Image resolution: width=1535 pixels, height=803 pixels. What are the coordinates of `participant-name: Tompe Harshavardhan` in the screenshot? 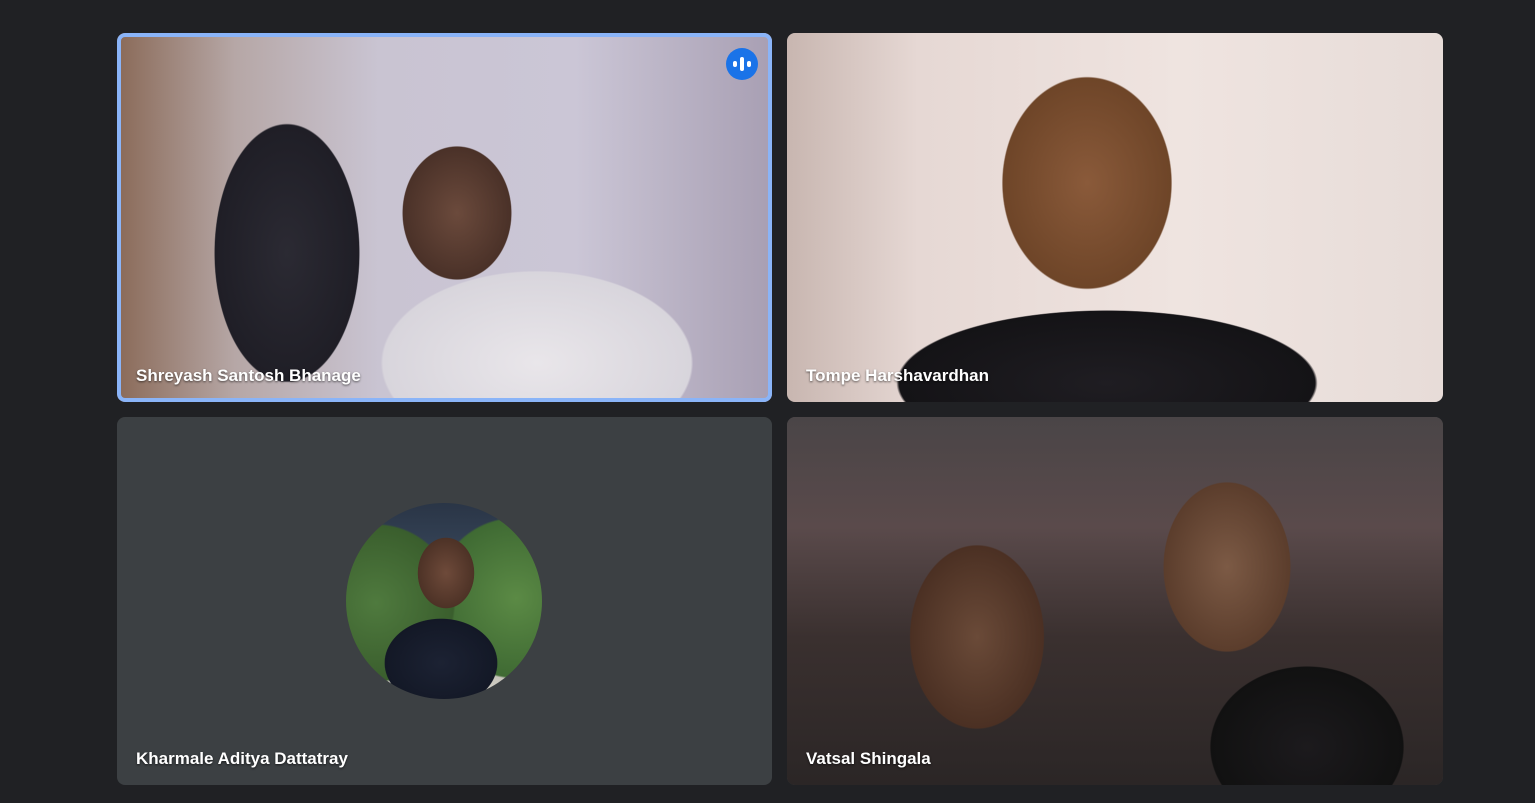 It's located at (897, 375).